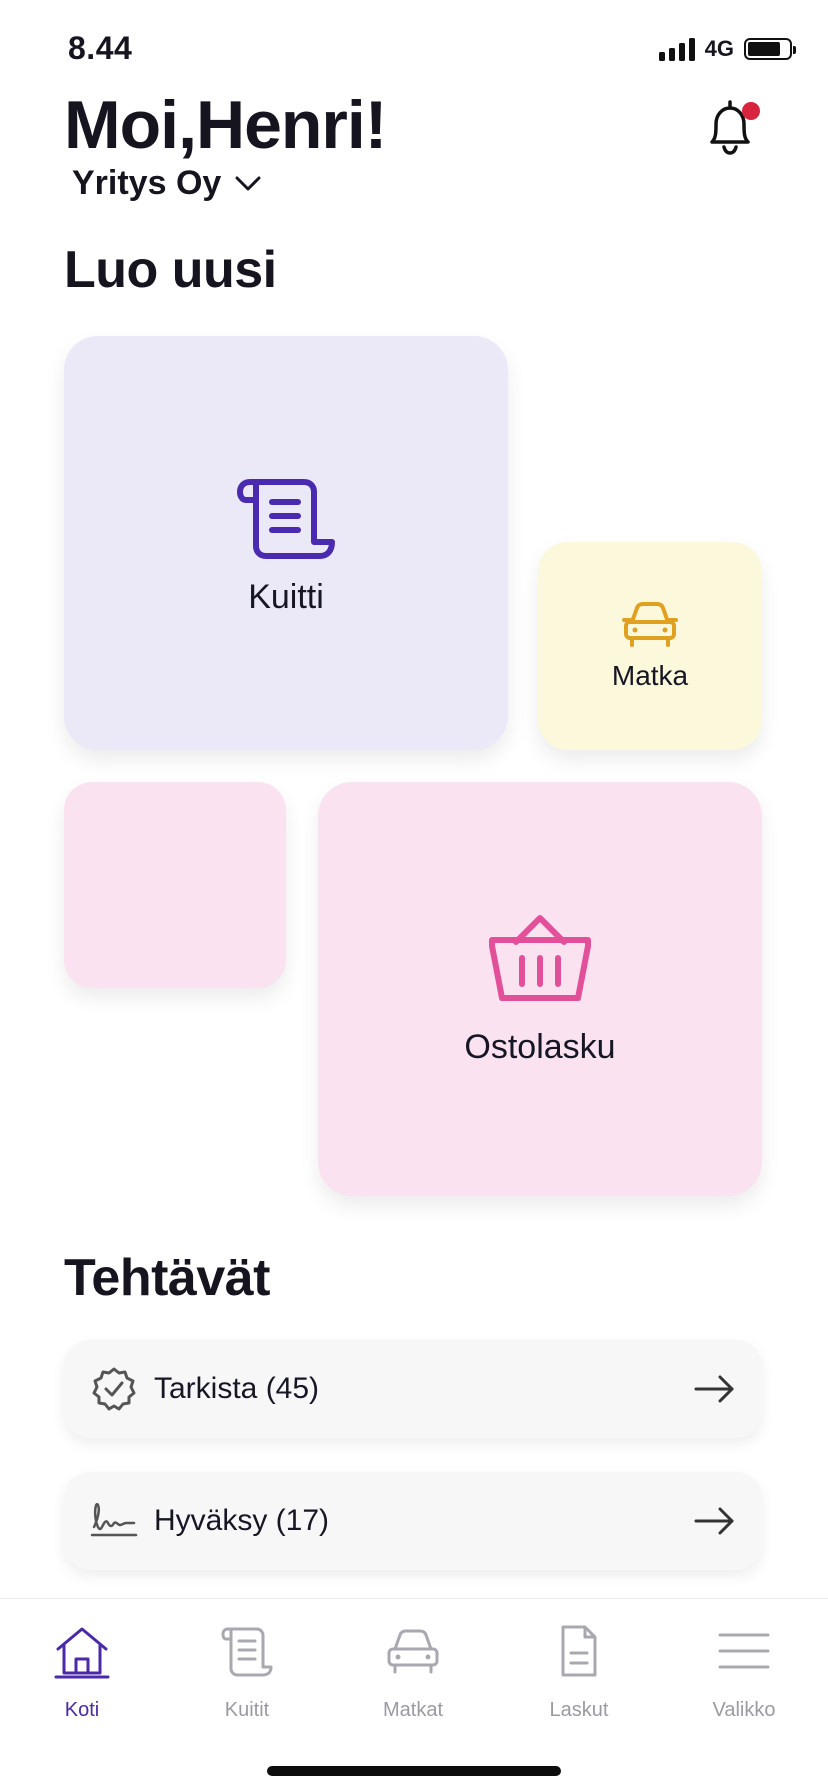 The width and height of the screenshot is (828, 1792). I want to click on verified-badge-icon, so click(114, 1389).